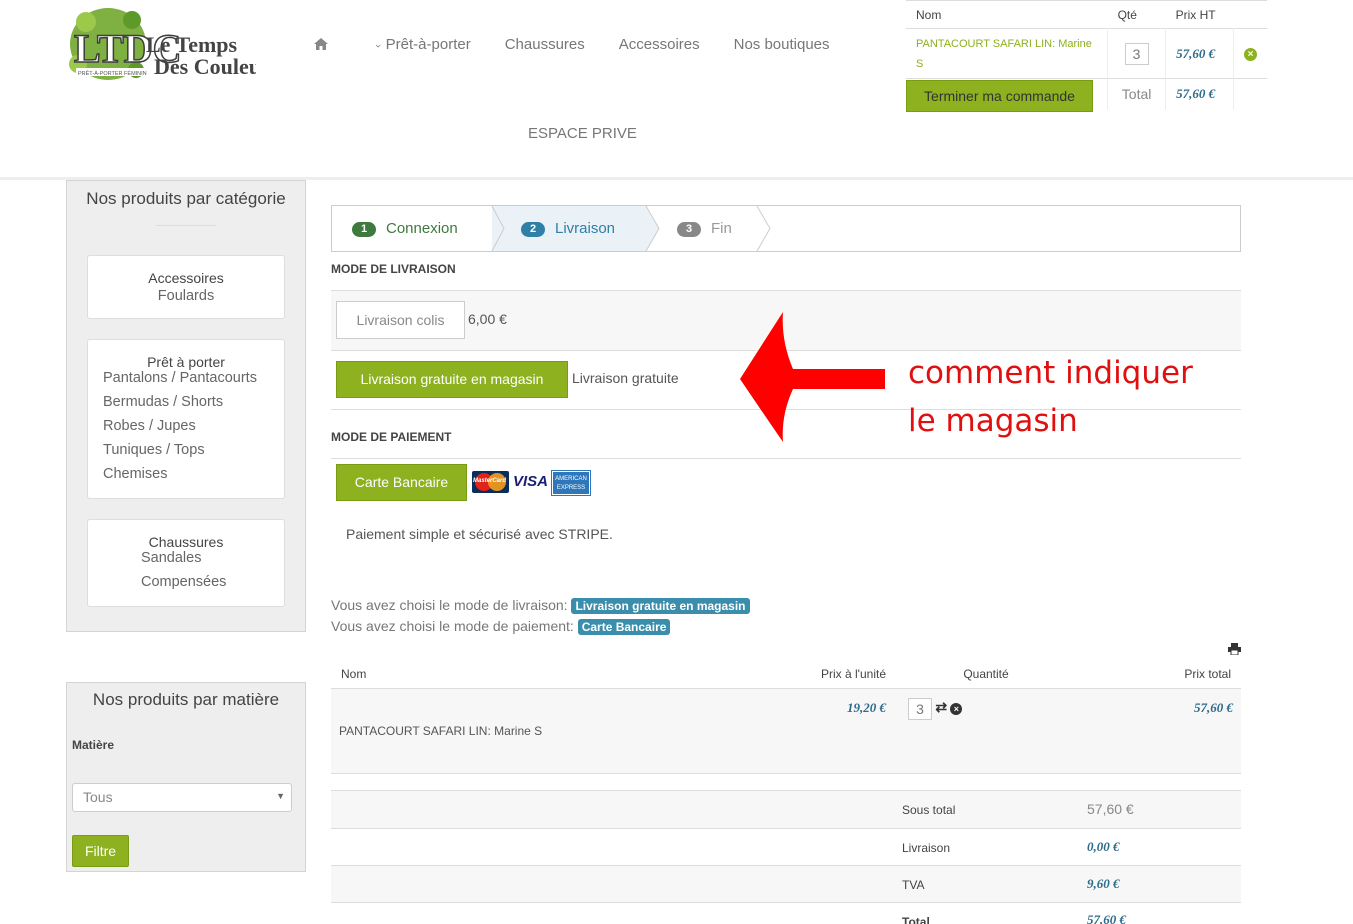 This screenshot has width=1353, height=924. What do you see at coordinates (186, 582) in the screenshot?
I see `category-link: Compensées` at bounding box center [186, 582].